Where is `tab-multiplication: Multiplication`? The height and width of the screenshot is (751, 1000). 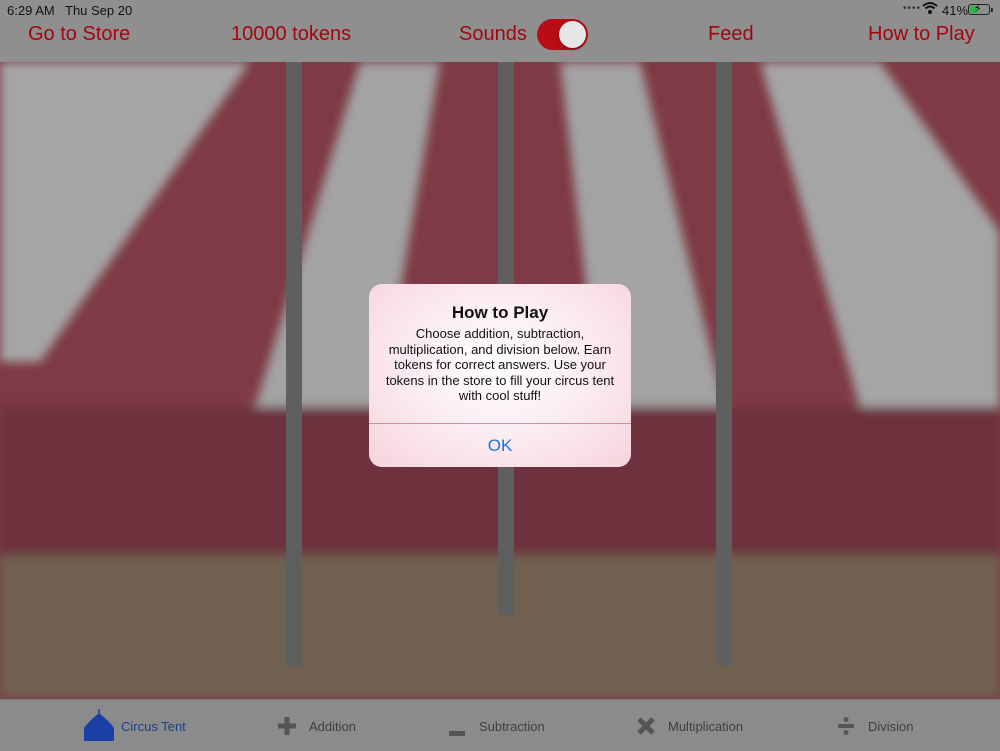 tab-multiplication: Multiplication is located at coordinates (697, 725).